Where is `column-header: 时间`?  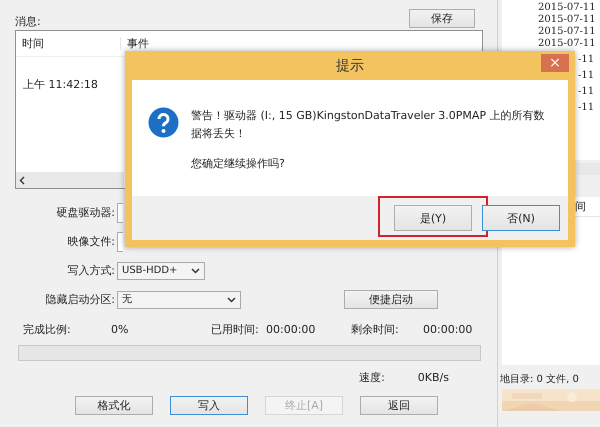 column-header: 时间 is located at coordinates (68, 43).